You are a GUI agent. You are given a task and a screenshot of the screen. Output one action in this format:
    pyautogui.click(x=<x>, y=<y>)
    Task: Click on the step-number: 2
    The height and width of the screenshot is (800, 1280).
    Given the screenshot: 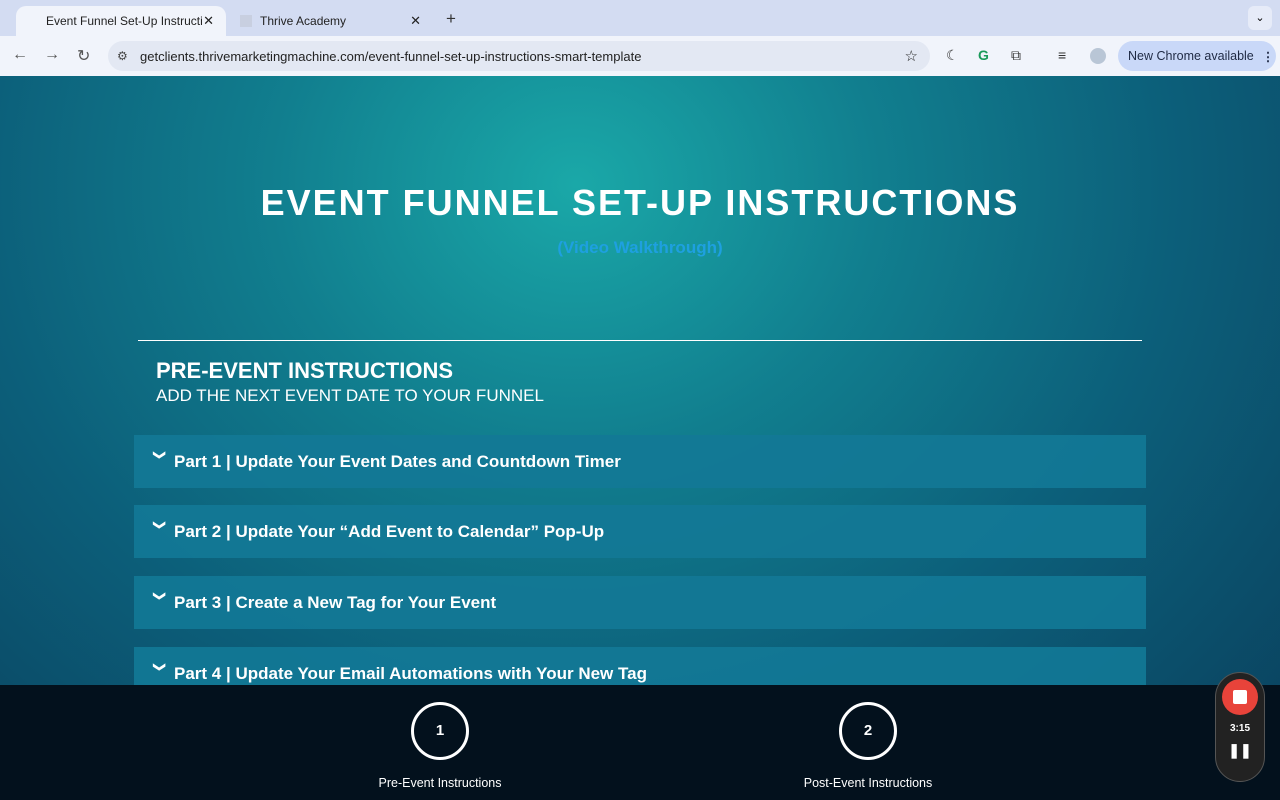 What is the action you would take?
    pyautogui.click(x=868, y=731)
    